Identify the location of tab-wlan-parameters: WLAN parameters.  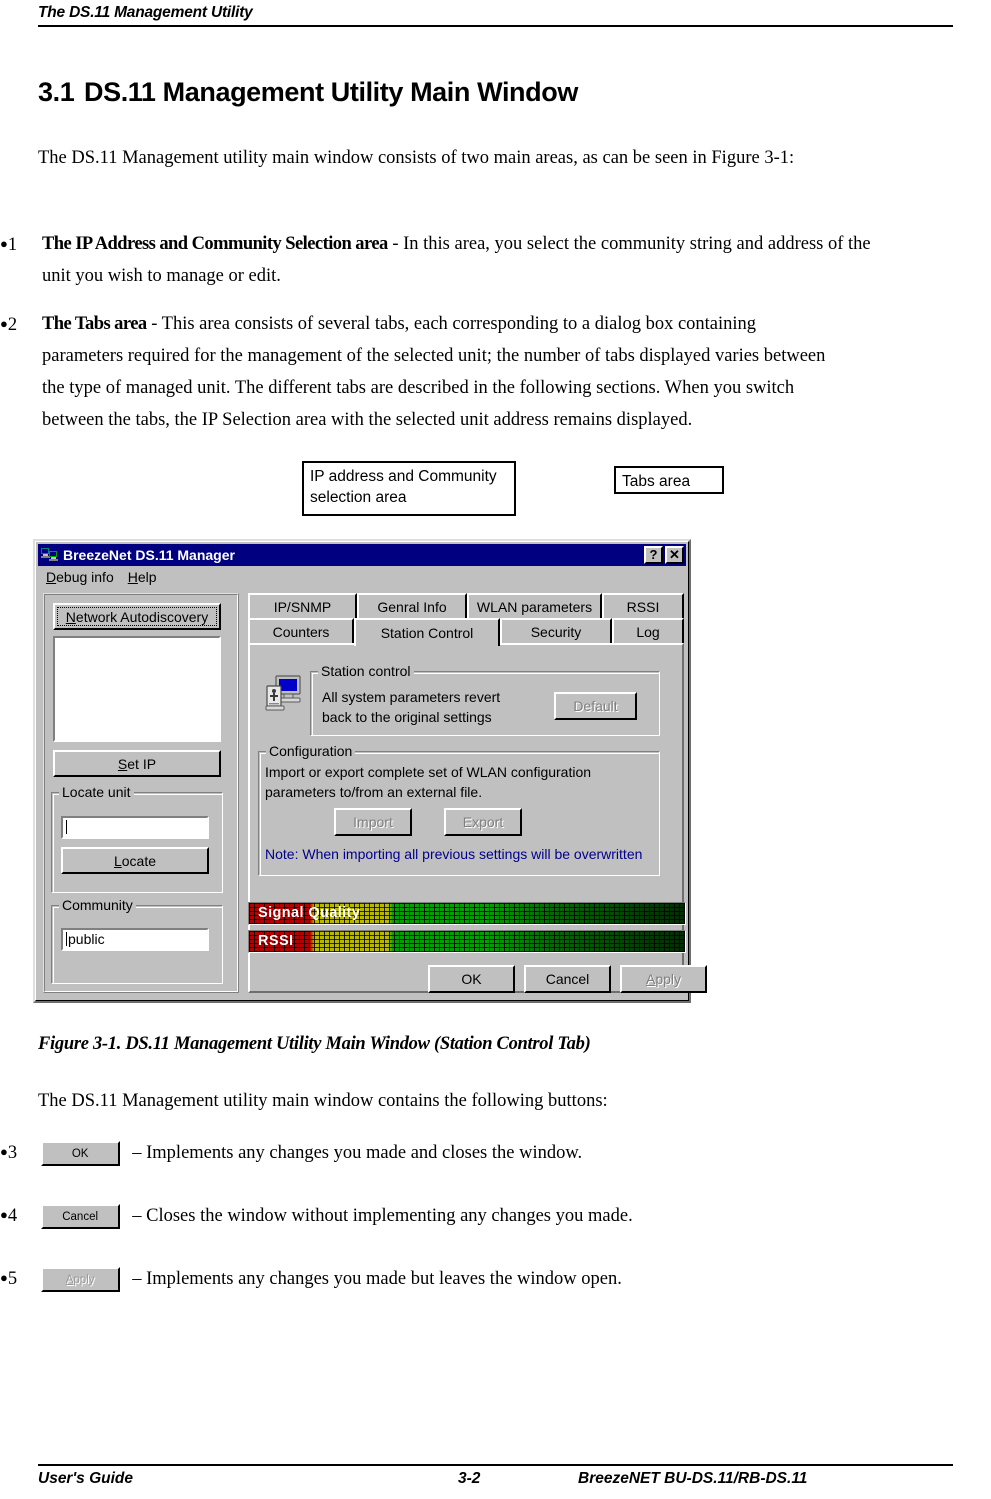
(534, 605).